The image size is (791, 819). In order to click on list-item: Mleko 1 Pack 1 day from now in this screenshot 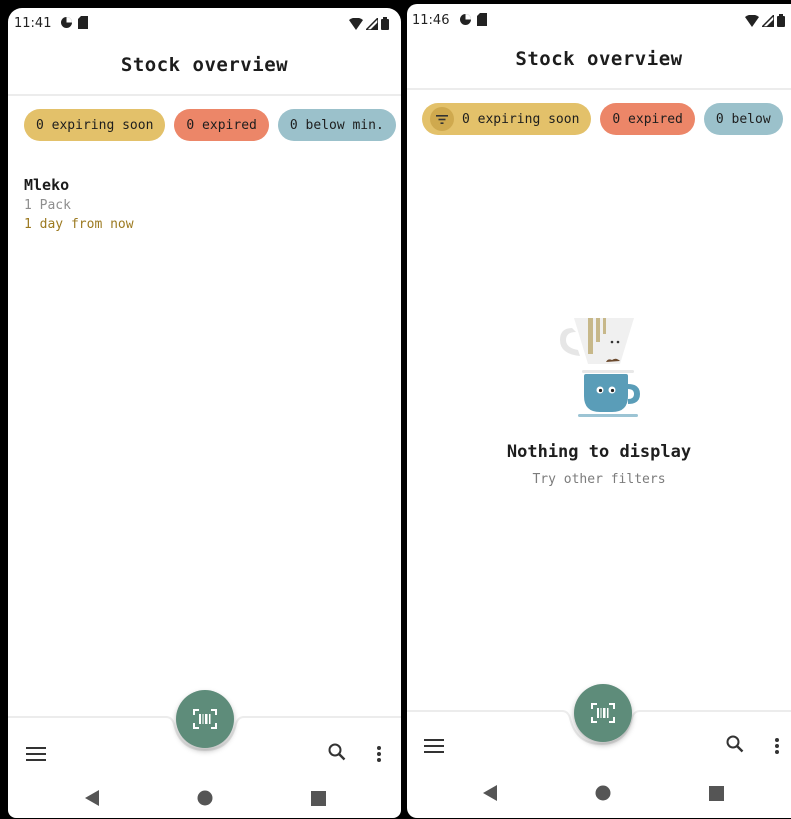, I will do `click(79, 204)`.